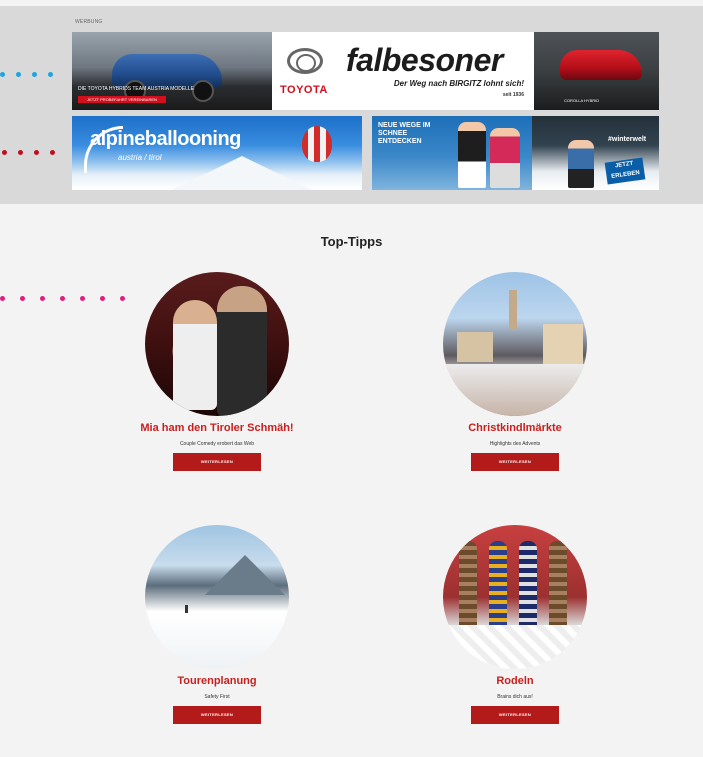 This screenshot has height=757, width=703. Describe the element at coordinates (217, 681) in the screenshot. I see `tip-title: Tourenplanung` at that location.